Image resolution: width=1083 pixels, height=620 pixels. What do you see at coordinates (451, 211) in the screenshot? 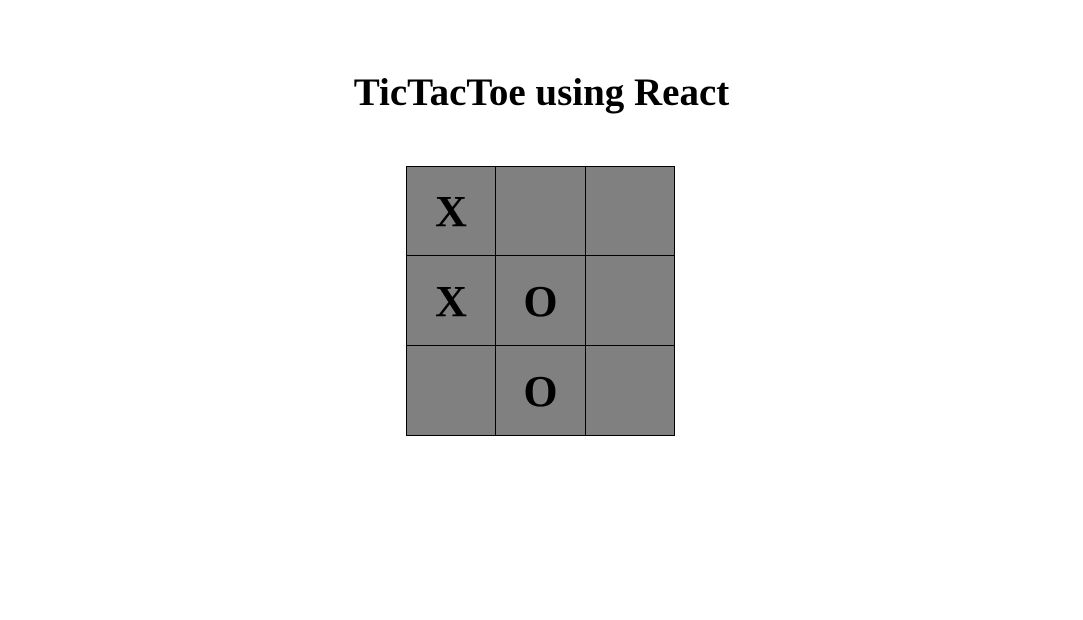
I see `board-cell-0: X` at bounding box center [451, 211].